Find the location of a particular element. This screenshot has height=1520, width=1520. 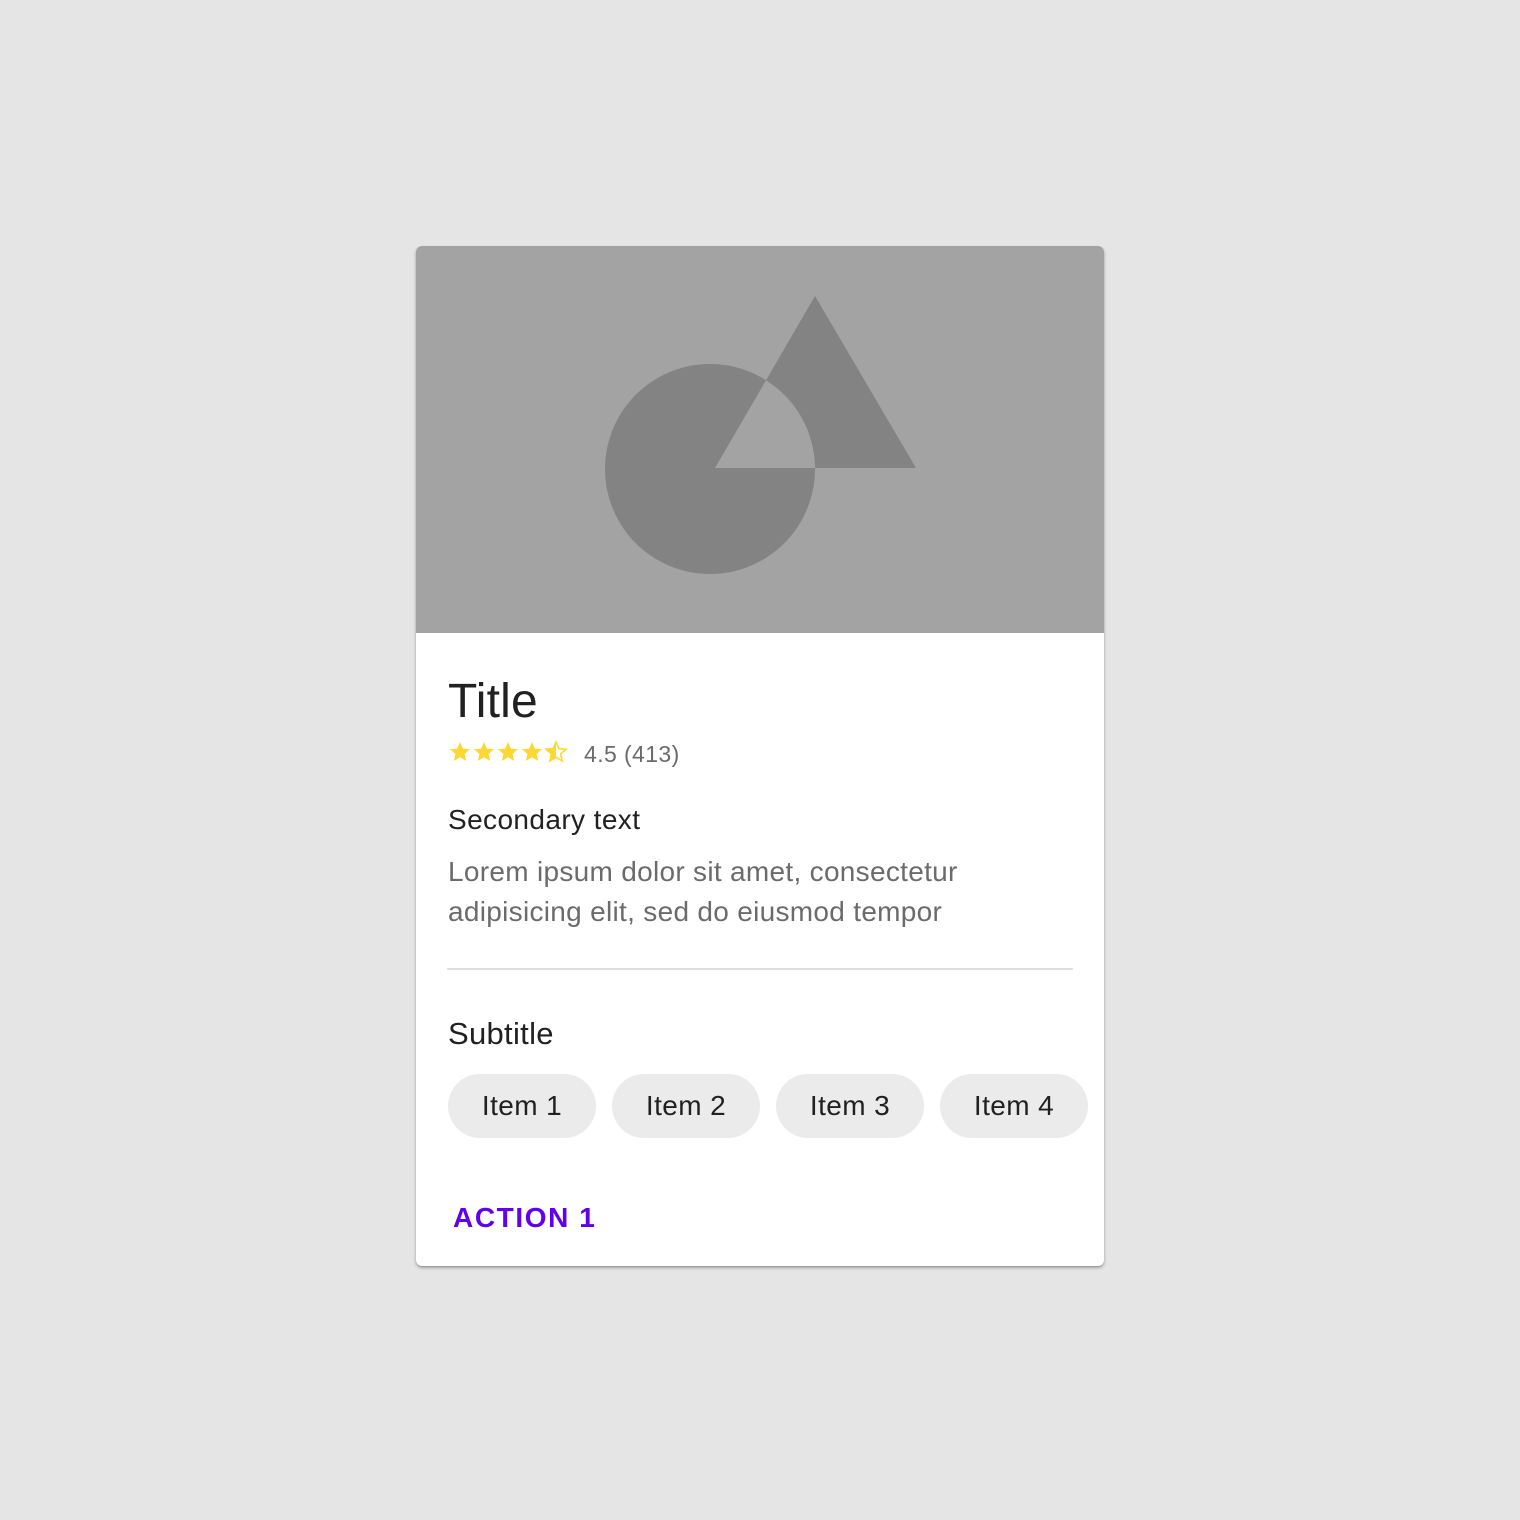

star-rating-icon is located at coordinates (508, 751).